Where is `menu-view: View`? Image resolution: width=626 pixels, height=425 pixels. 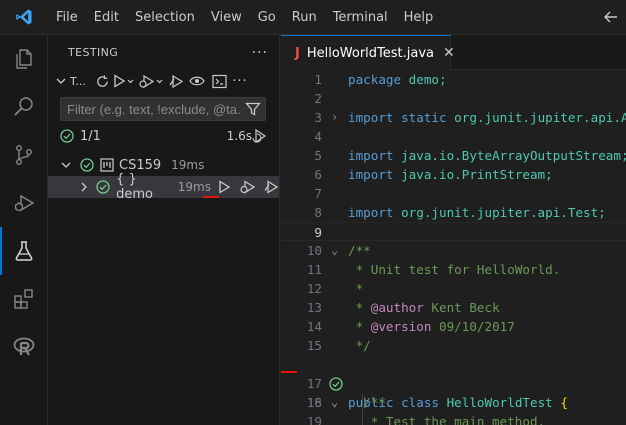 menu-view: View is located at coordinates (226, 17).